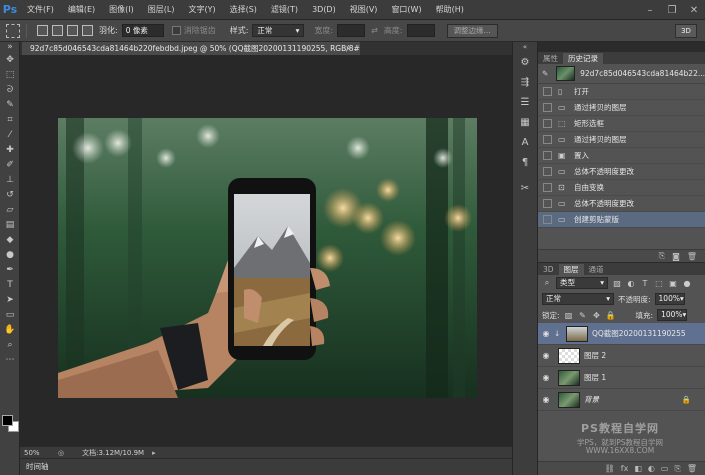 The height and width of the screenshot is (475, 705). What do you see at coordinates (324, 9) in the screenshot?
I see `menu-3d: 3D(D)` at bounding box center [324, 9].